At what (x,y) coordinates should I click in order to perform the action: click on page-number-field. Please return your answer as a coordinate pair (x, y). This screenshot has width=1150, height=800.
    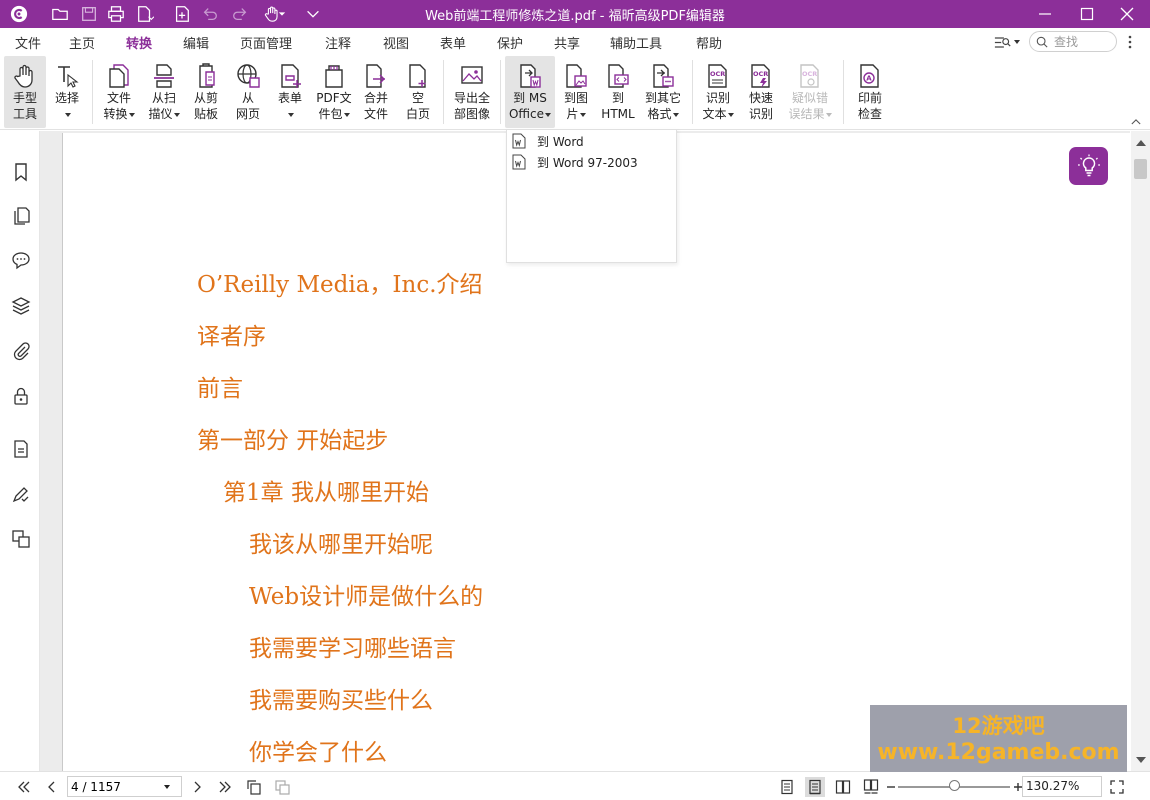
    Looking at the image, I should click on (124, 786).